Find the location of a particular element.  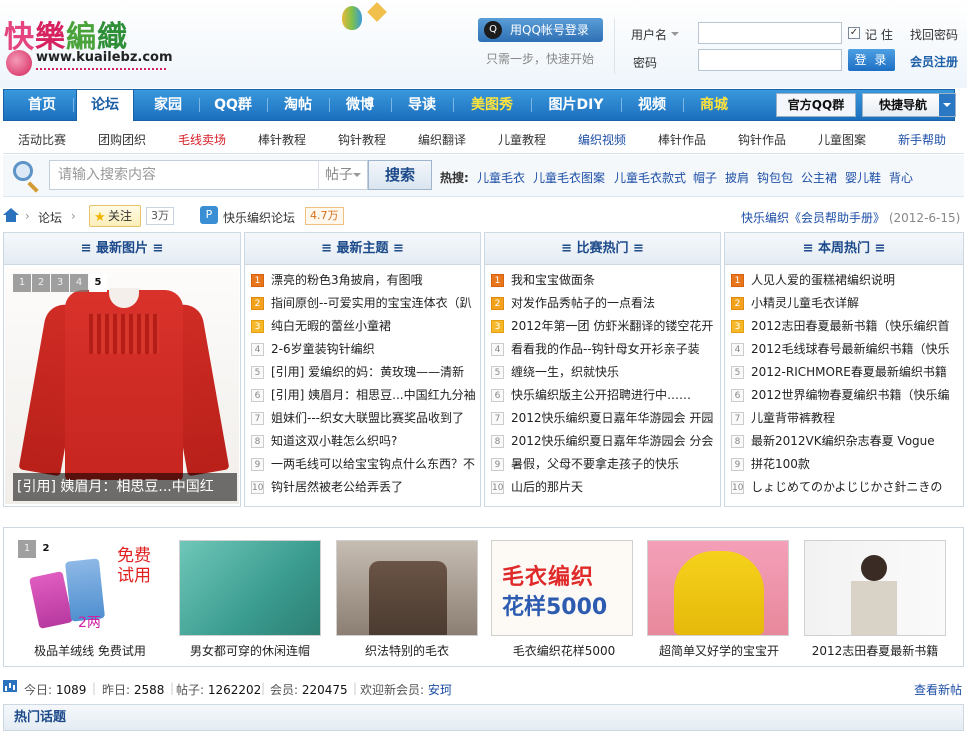

gallery-caption: 毛衣编织花样5000 is located at coordinates (564, 650).